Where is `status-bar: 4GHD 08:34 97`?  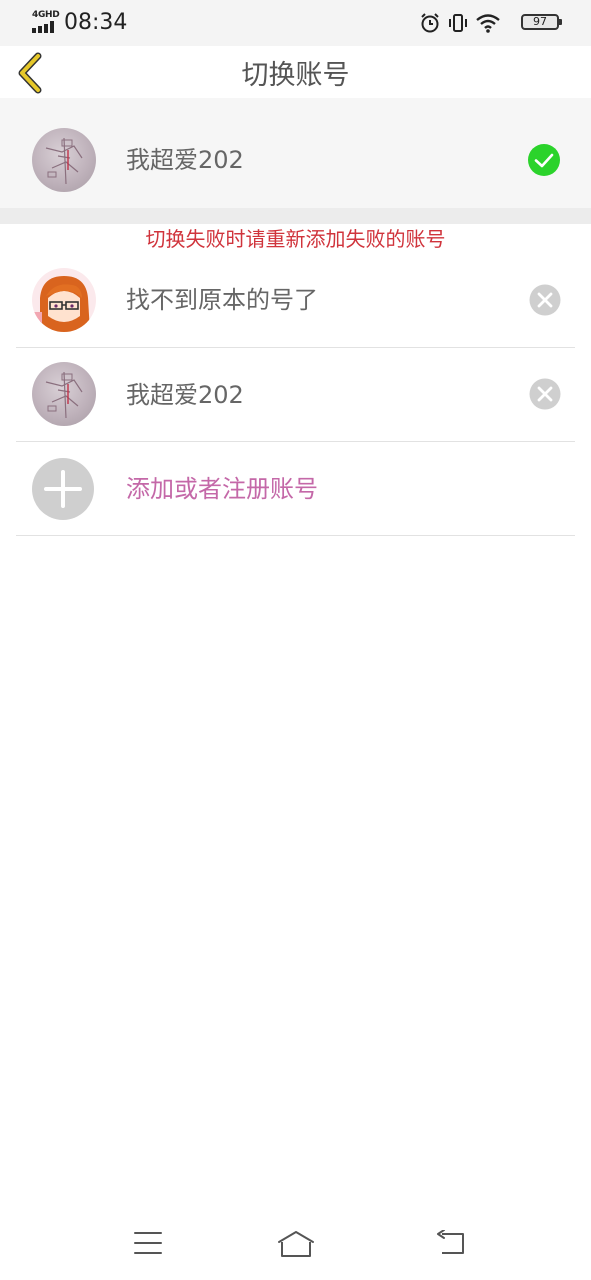
status-bar: 4GHD 08:34 97 is located at coordinates (295, 23).